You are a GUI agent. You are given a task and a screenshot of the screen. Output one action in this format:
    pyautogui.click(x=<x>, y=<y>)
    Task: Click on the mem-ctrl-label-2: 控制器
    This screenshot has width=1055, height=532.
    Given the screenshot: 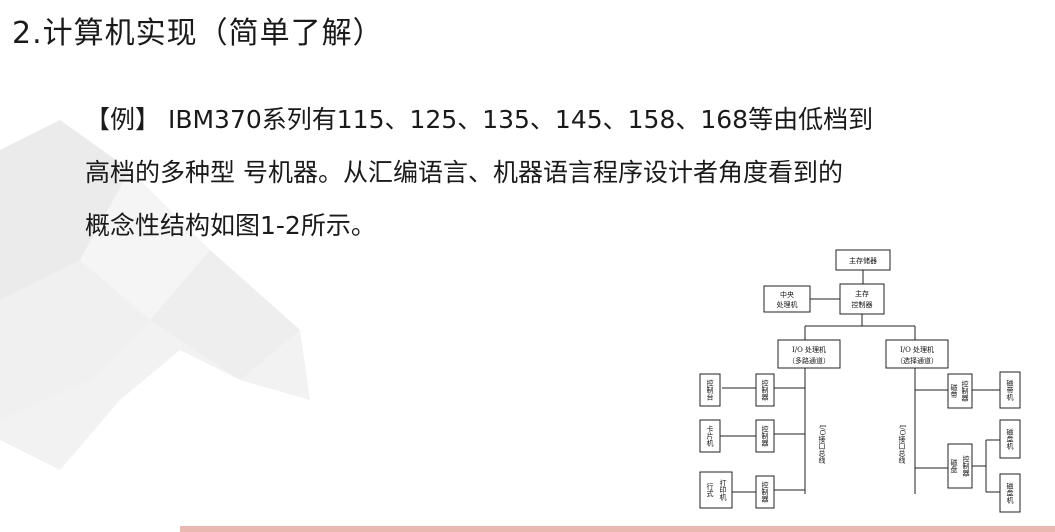 What is the action you would take?
    pyautogui.click(x=862, y=304)
    